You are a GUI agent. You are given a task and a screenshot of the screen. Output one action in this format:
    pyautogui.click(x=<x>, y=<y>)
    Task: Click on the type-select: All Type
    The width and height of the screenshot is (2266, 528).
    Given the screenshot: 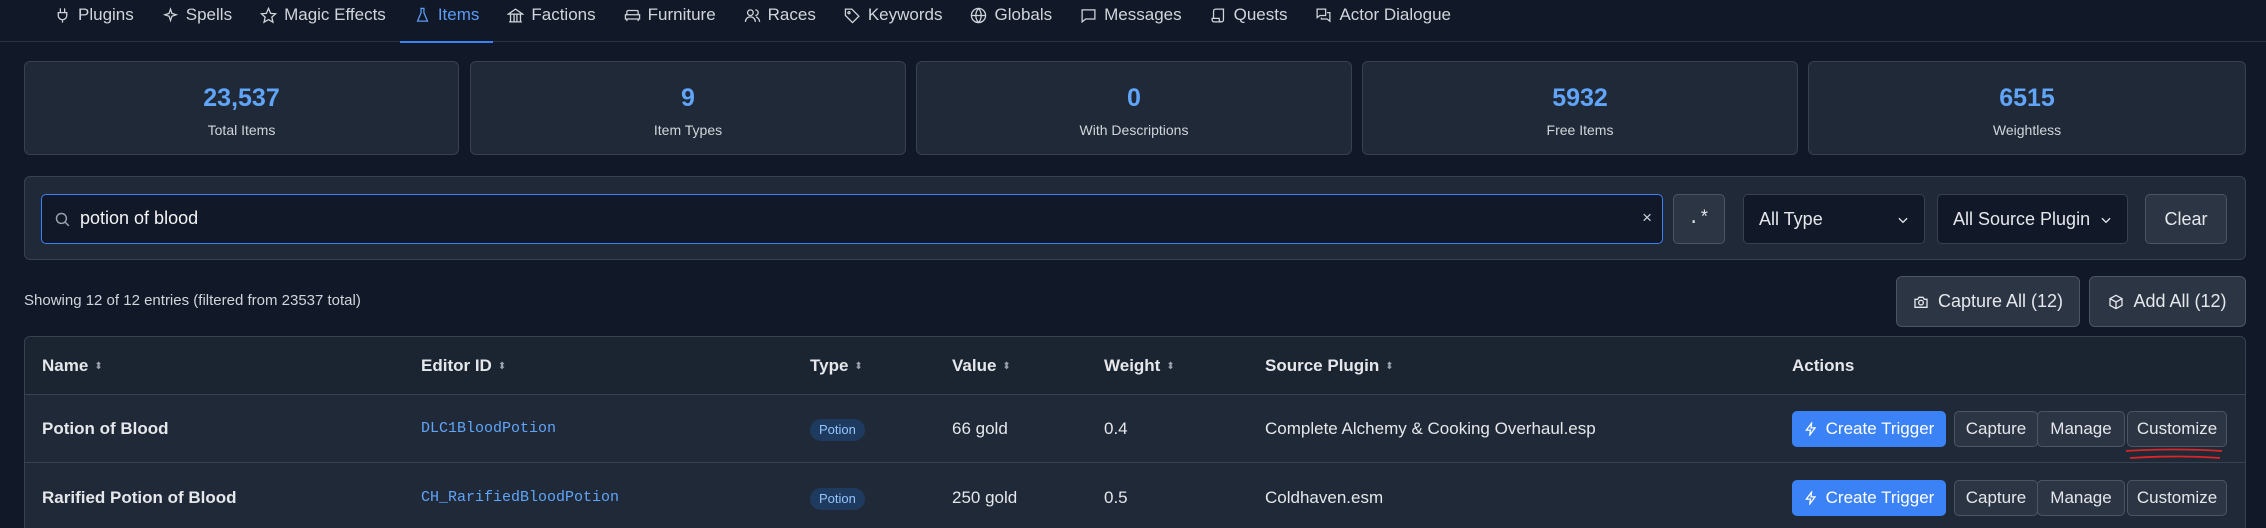 What is the action you would take?
    pyautogui.click(x=1834, y=219)
    